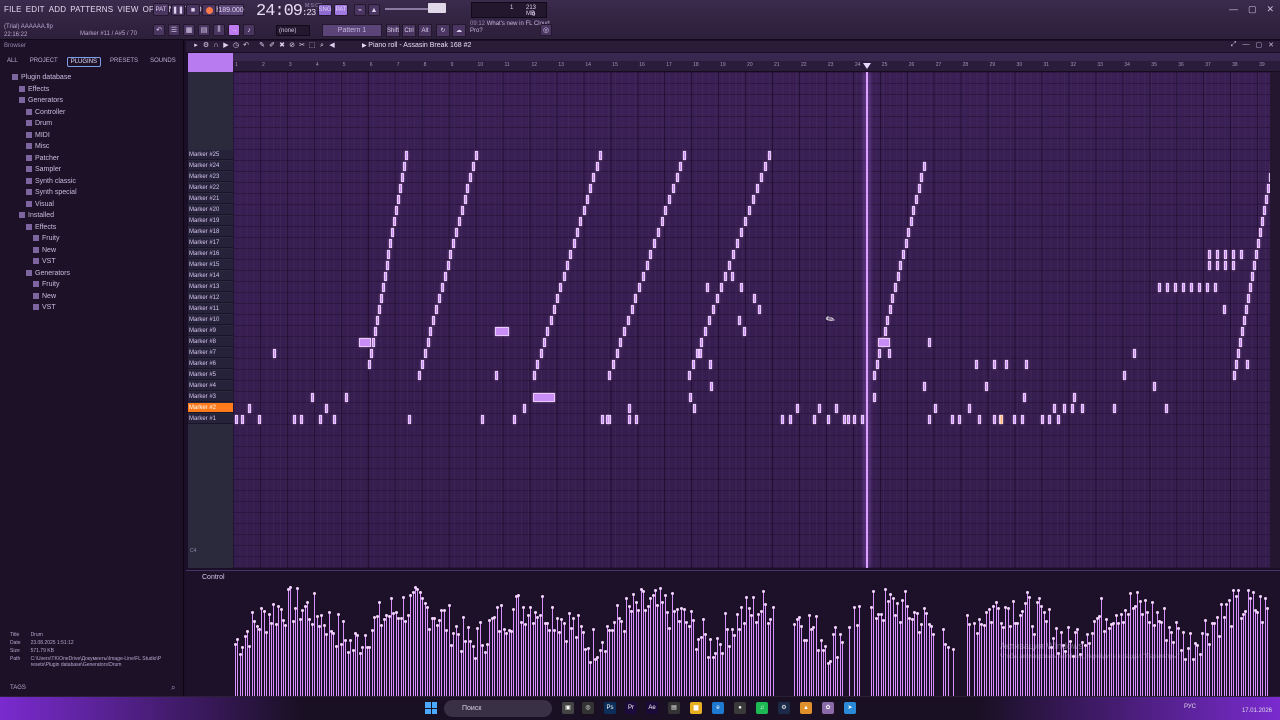  What do you see at coordinates (210, 353) in the screenshot?
I see `marker-key: Marker #7` at bounding box center [210, 353].